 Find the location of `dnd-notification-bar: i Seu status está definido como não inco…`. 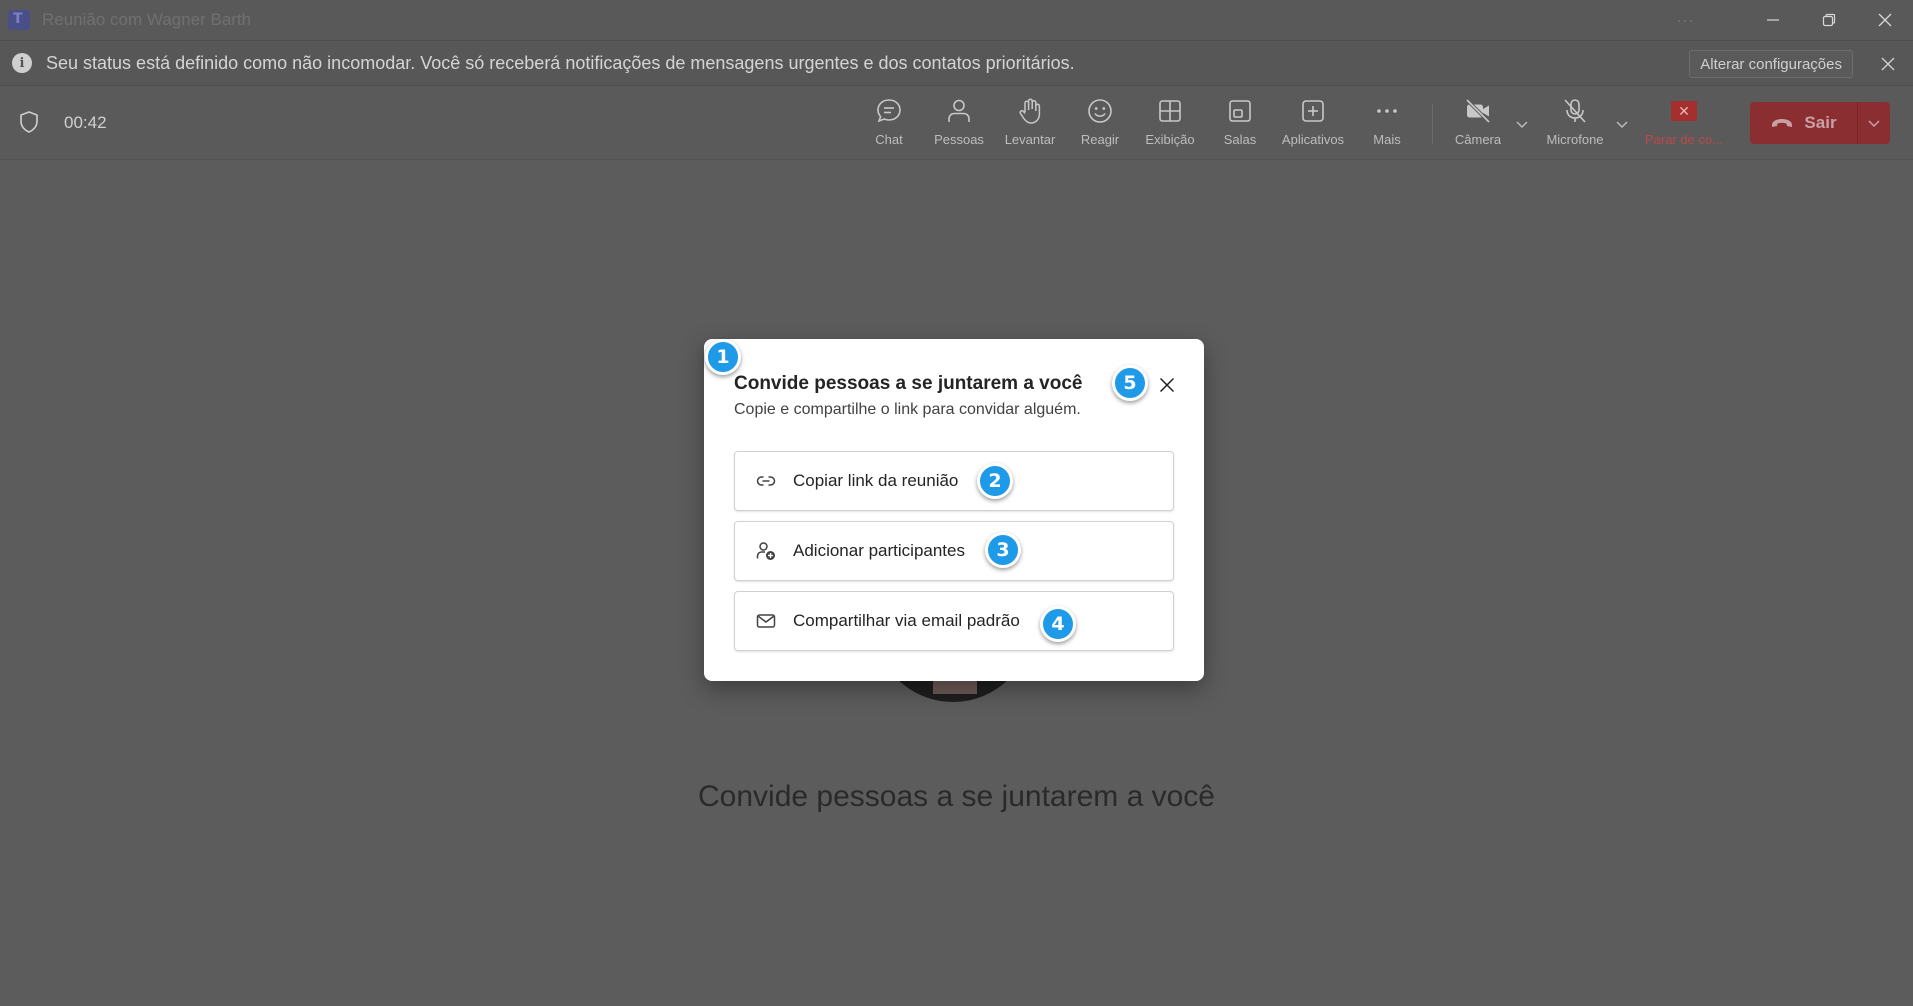

dnd-notification-bar: i Seu status está definido como não inco… is located at coordinates (956, 63).